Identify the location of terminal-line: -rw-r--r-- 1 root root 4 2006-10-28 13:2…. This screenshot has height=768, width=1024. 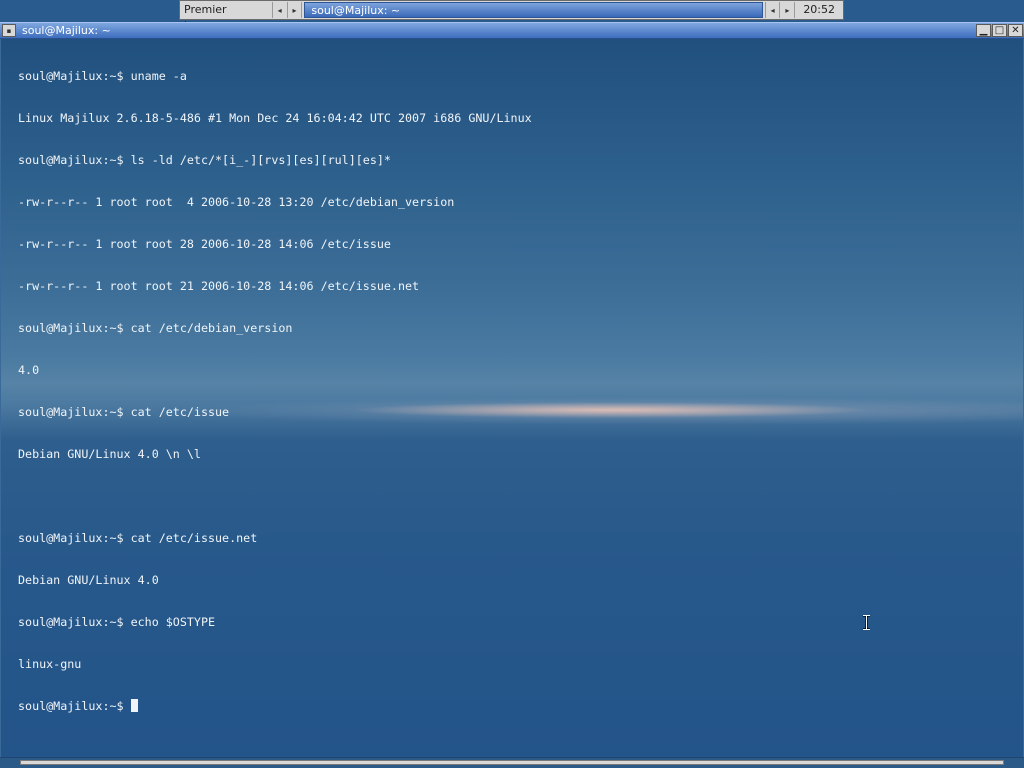
(236, 202).